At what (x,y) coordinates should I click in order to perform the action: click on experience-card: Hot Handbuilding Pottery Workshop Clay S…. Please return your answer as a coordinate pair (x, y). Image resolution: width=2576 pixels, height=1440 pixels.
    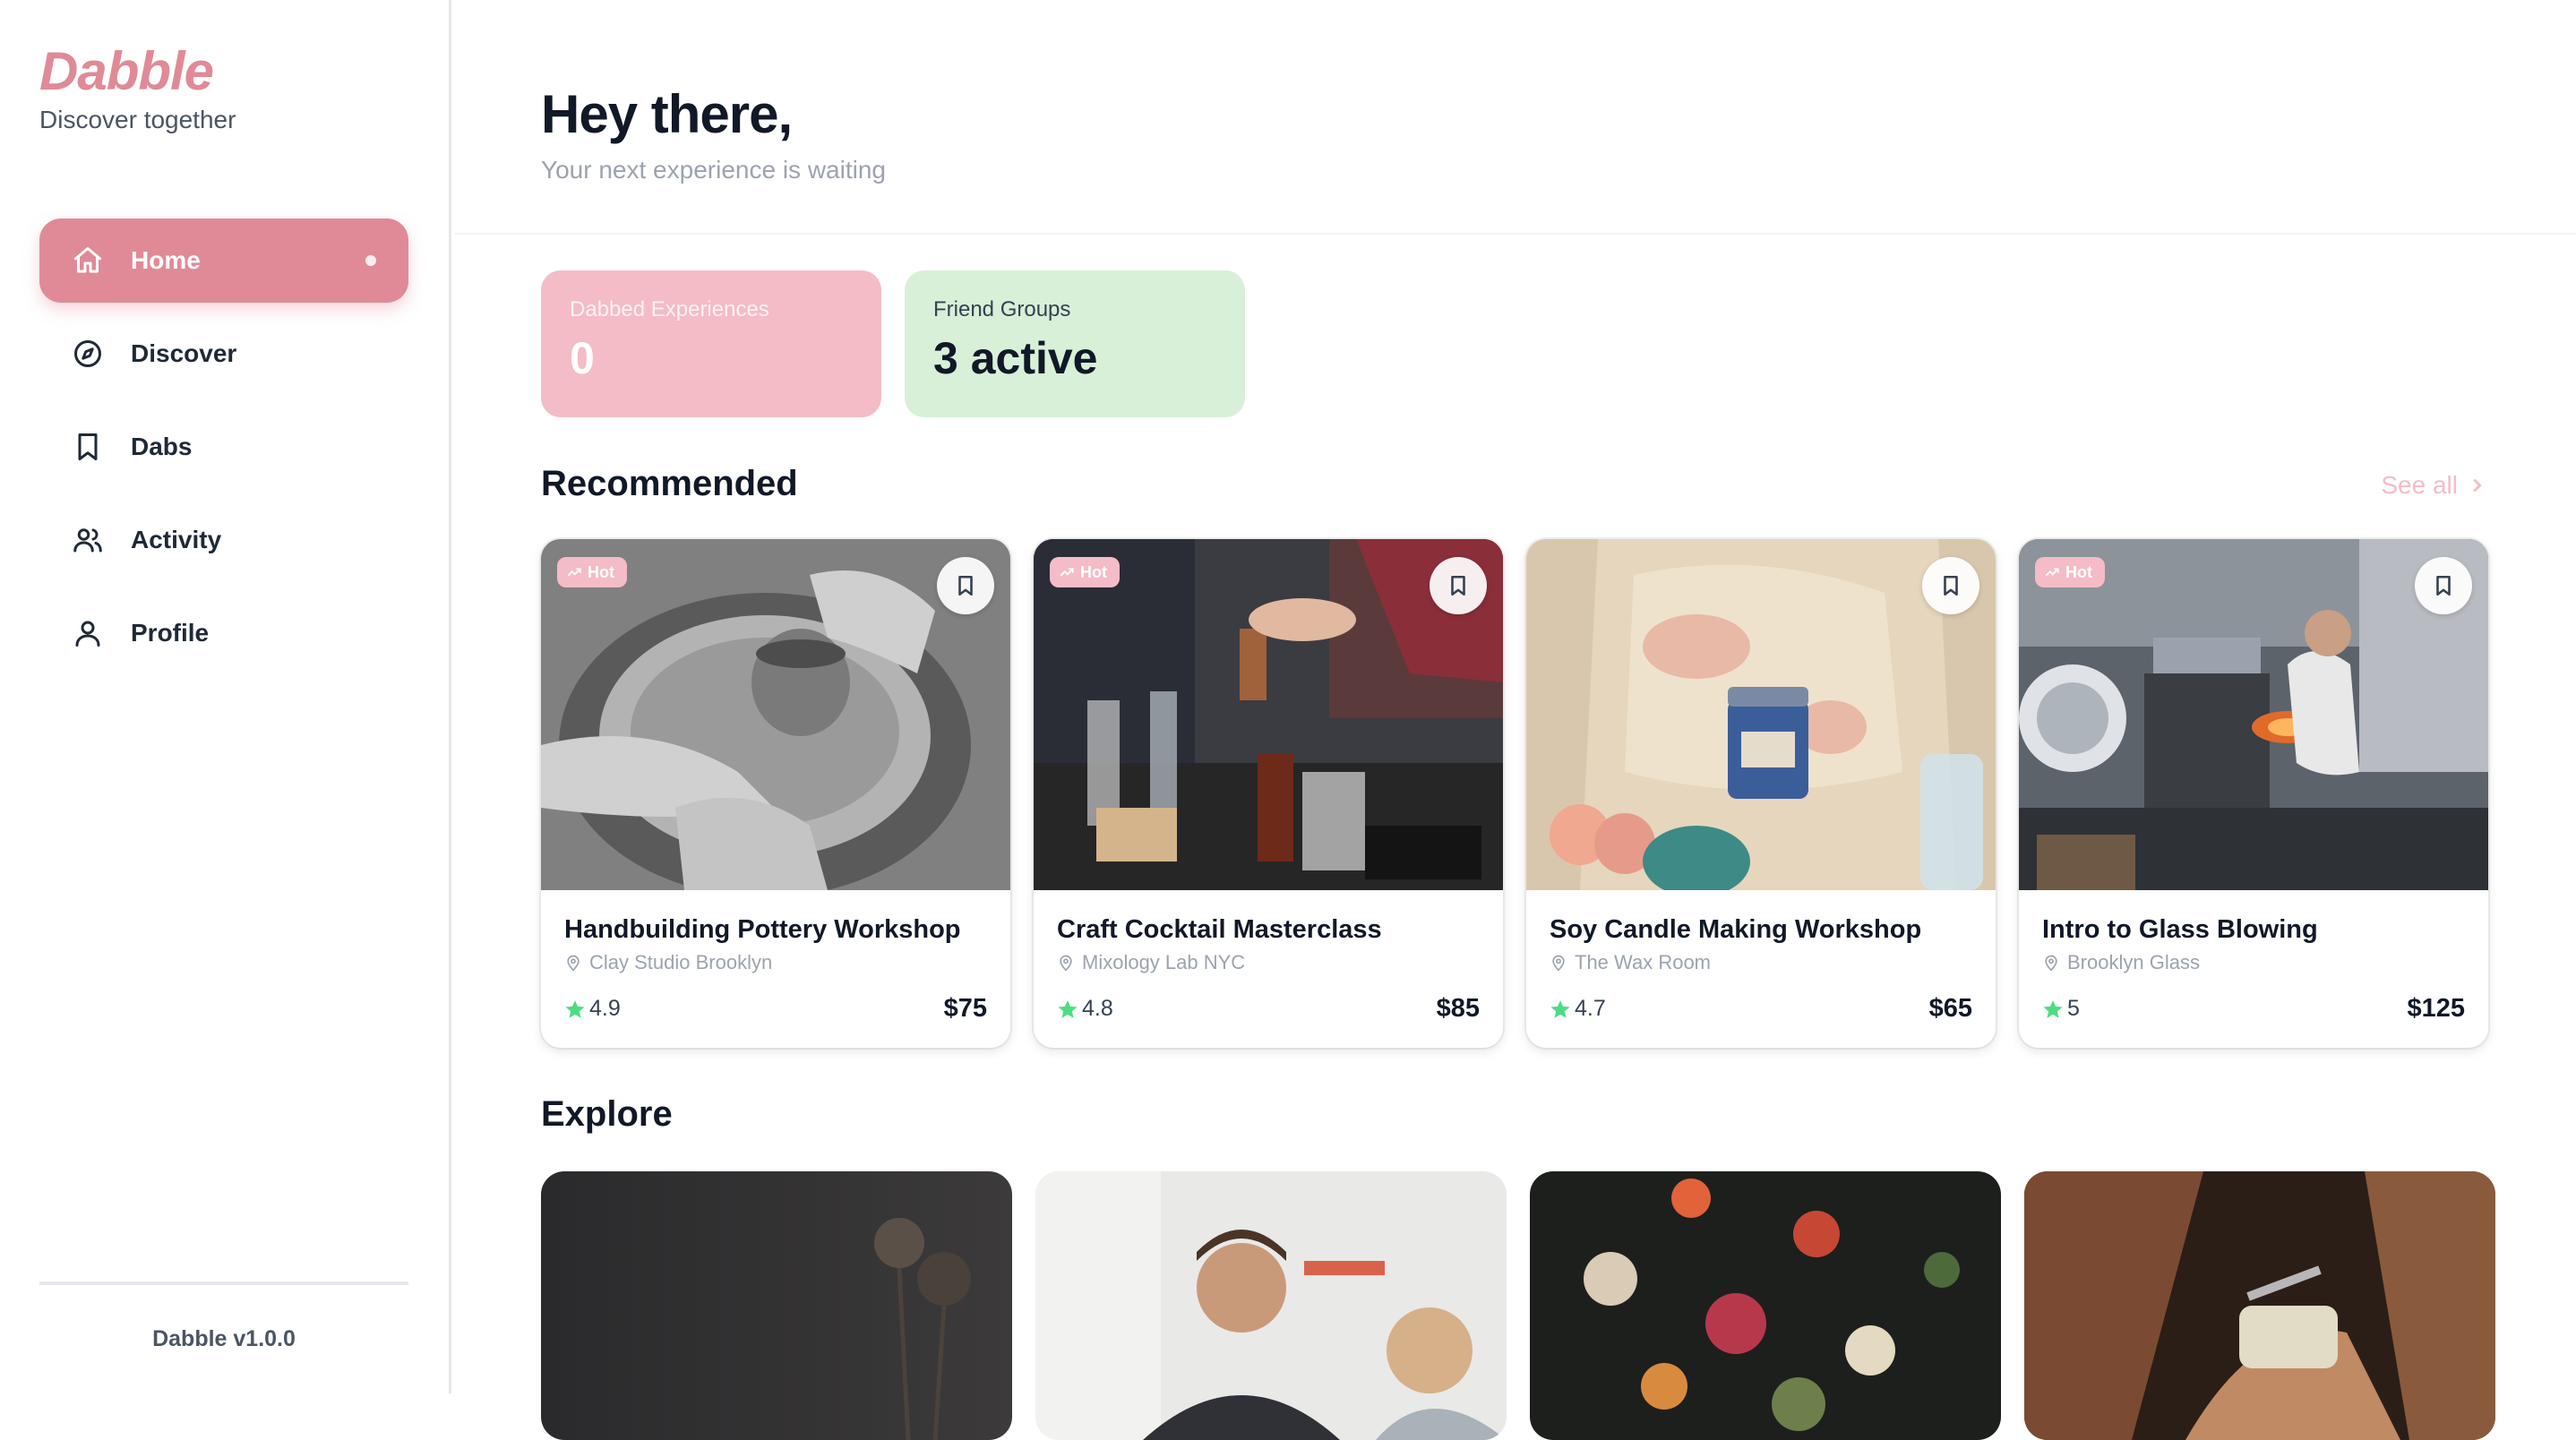
    Looking at the image, I should click on (775, 794).